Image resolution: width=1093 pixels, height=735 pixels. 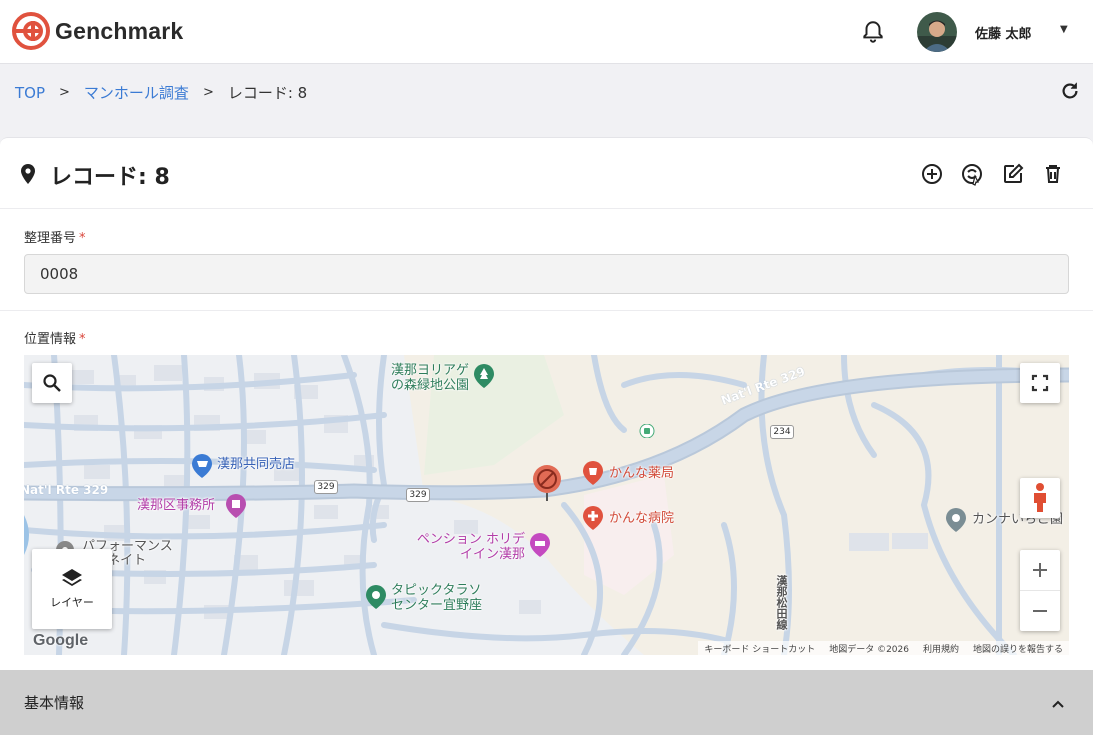 I want to click on zoom-in-button, so click(x=1040, y=571).